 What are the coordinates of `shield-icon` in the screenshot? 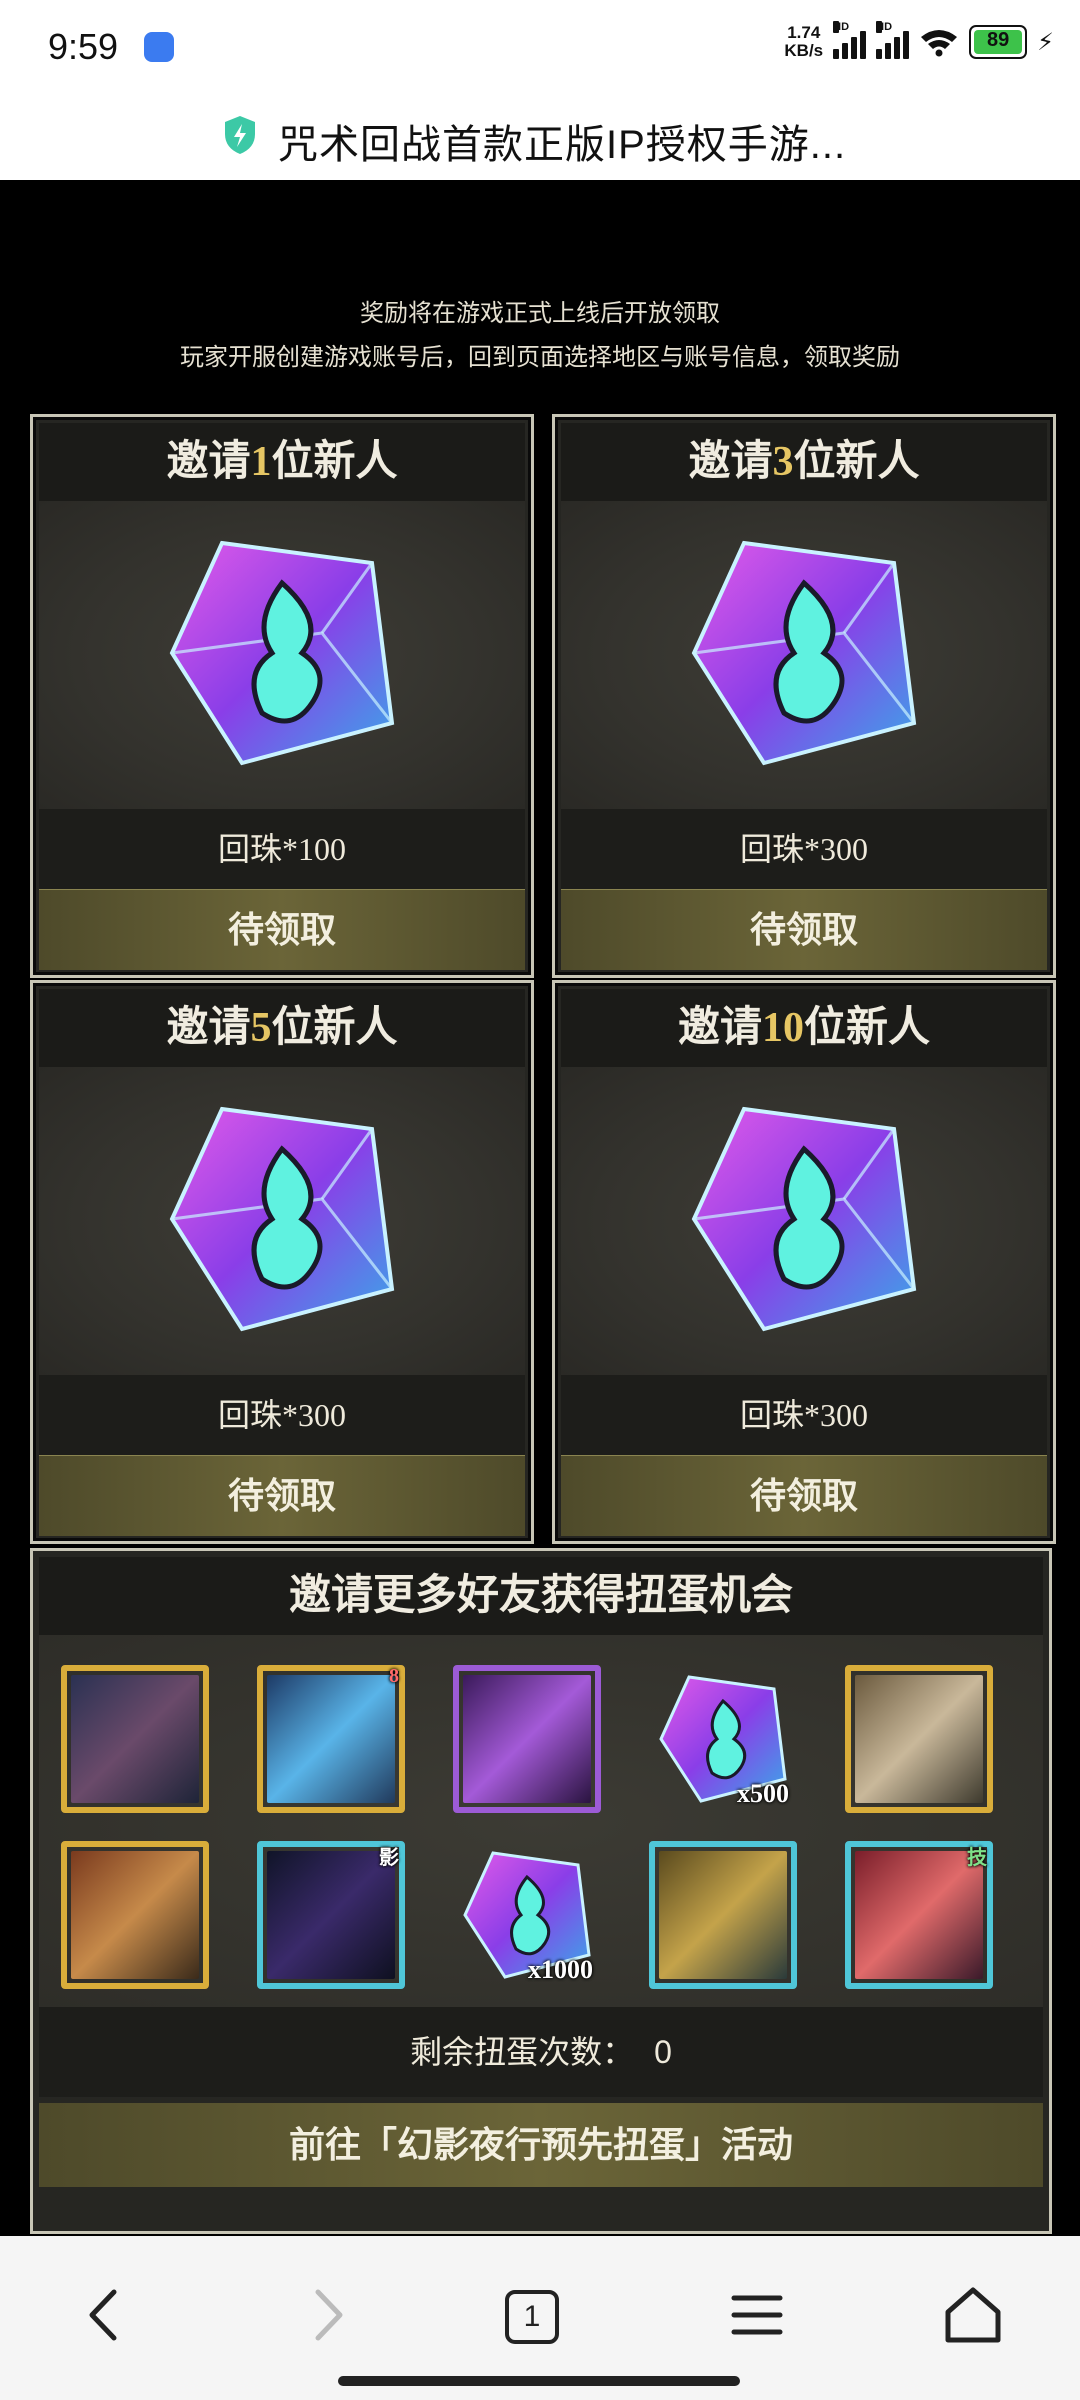 It's located at (240, 135).